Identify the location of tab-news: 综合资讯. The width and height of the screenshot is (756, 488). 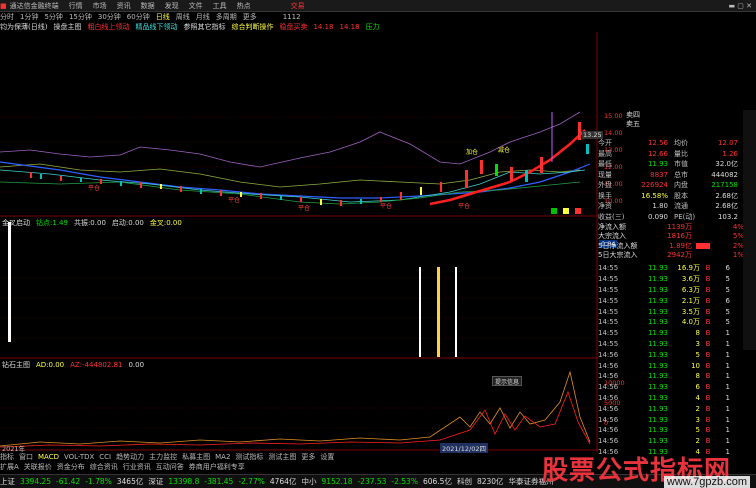
(104, 466).